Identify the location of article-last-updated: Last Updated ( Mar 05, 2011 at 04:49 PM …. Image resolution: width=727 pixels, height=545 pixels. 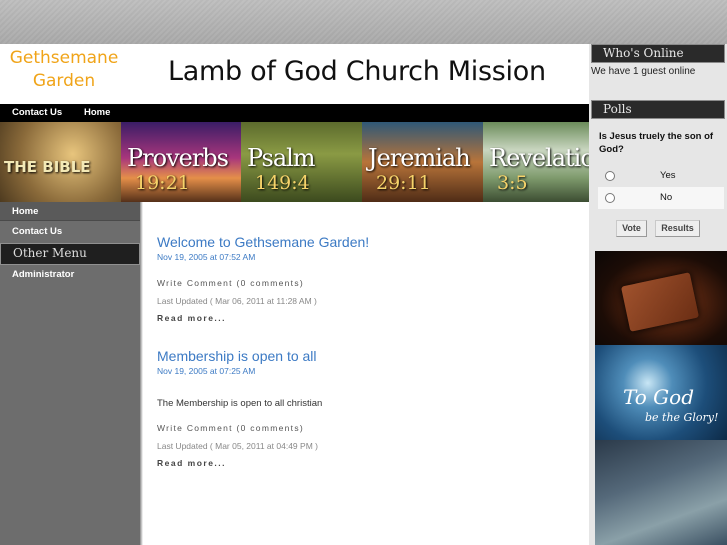
(237, 446).